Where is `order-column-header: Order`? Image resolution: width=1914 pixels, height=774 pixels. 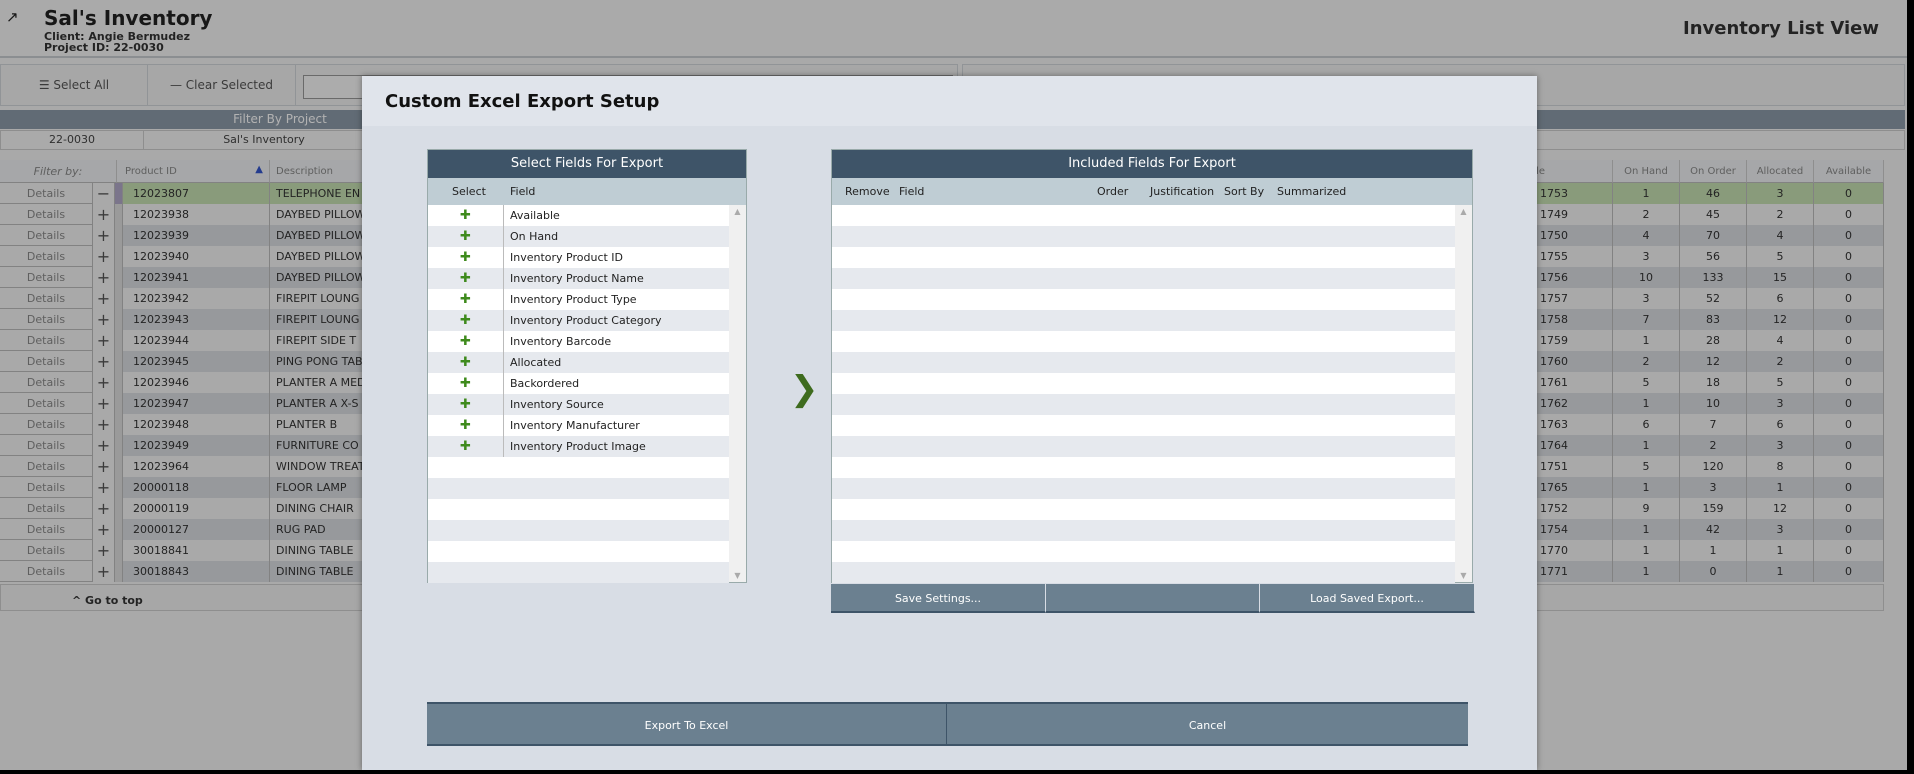
order-column-header: Order is located at coordinates (1113, 191).